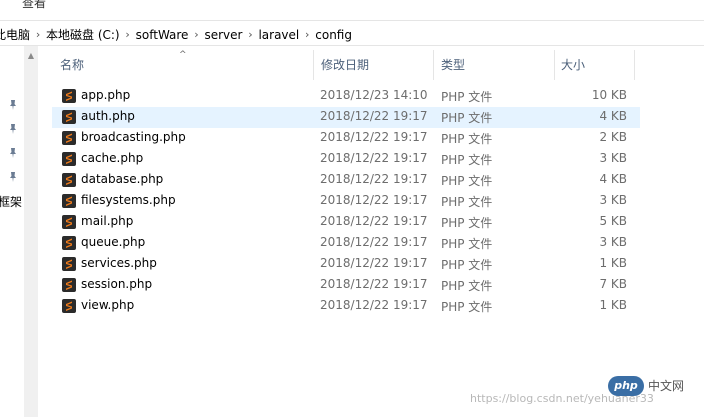 The height and width of the screenshot is (417, 704). I want to click on breadcrumb-local-disk: 本地磁盘 (C:), so click(83, 34).